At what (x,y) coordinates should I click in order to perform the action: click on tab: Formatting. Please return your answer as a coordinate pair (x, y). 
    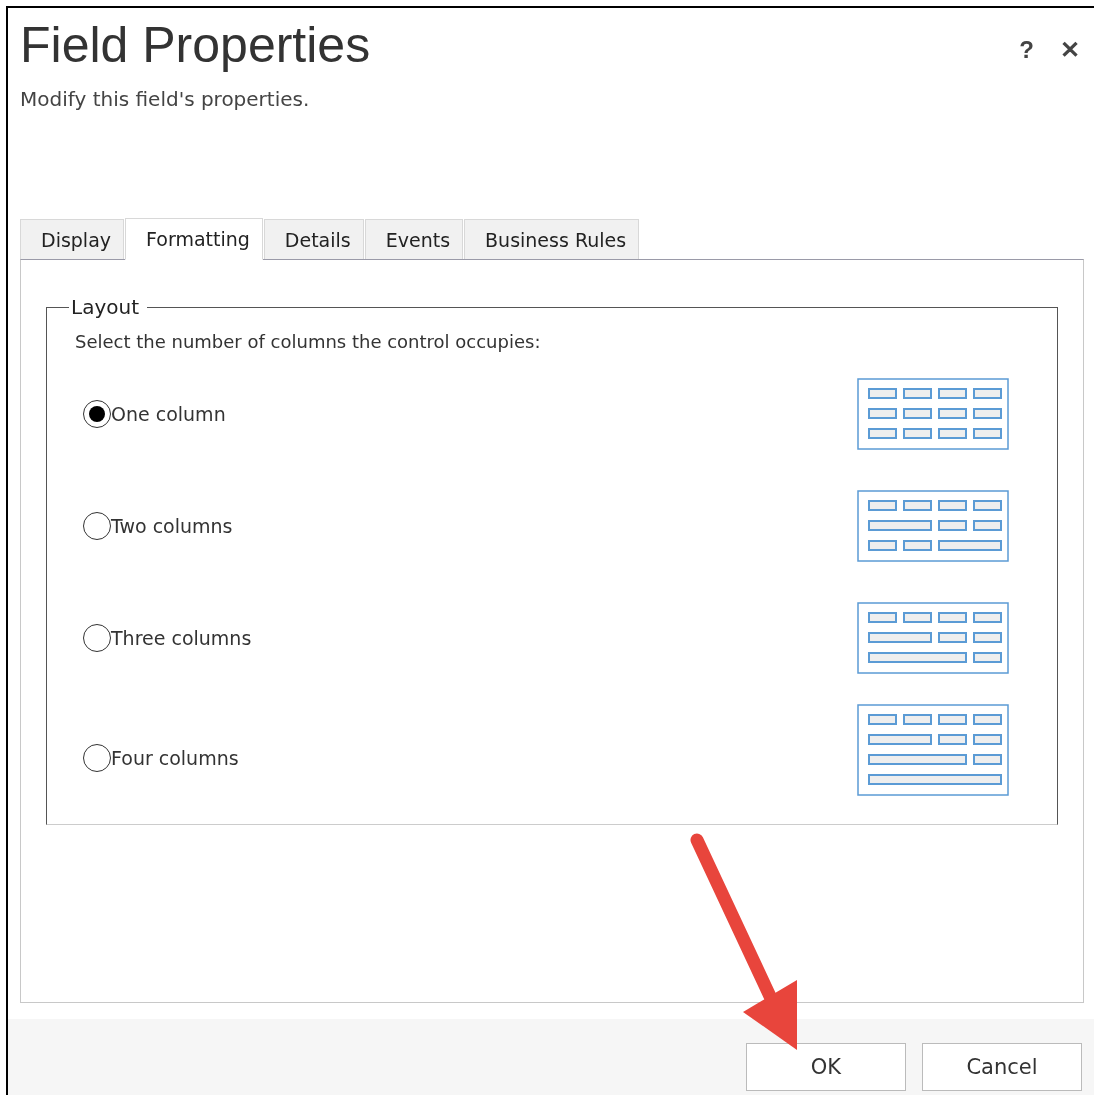
    Looking at the image, I should click on (194, 239).